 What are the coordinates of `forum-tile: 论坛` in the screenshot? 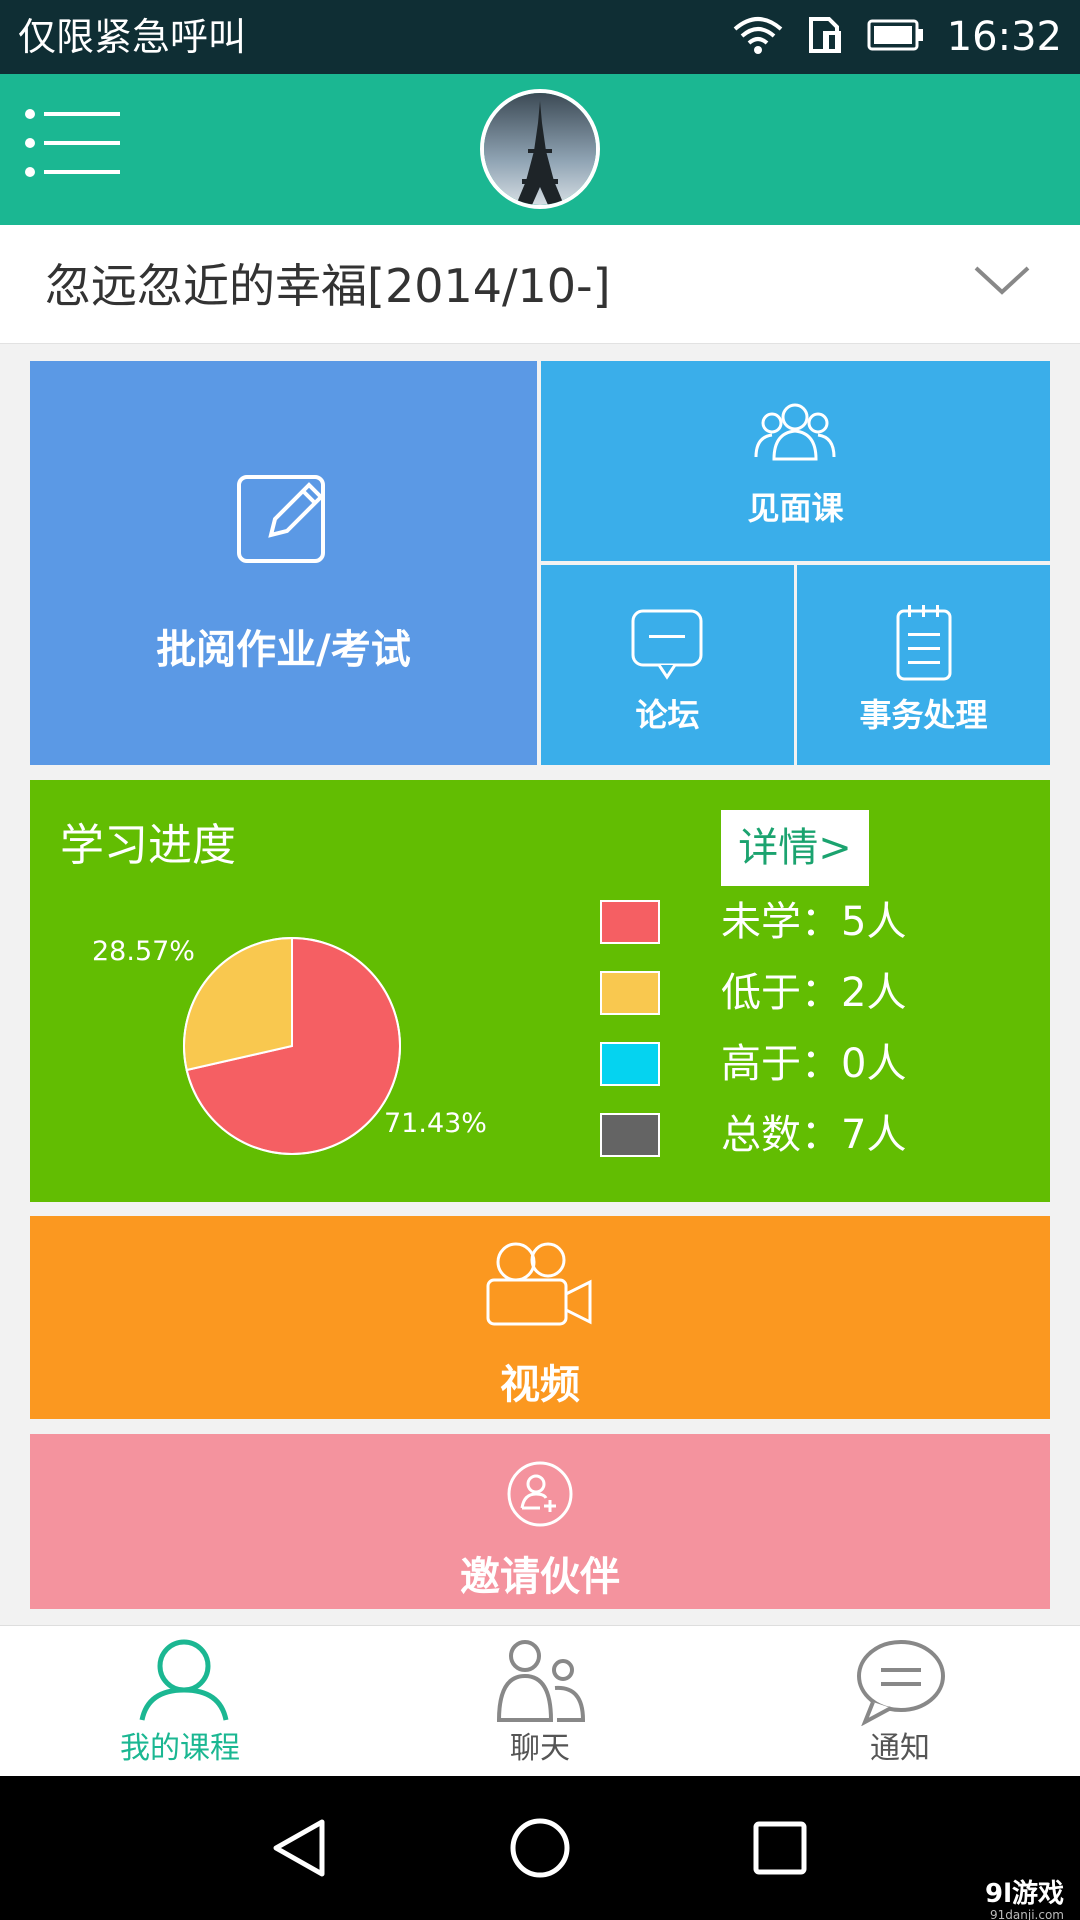 It's located at (667, 665).